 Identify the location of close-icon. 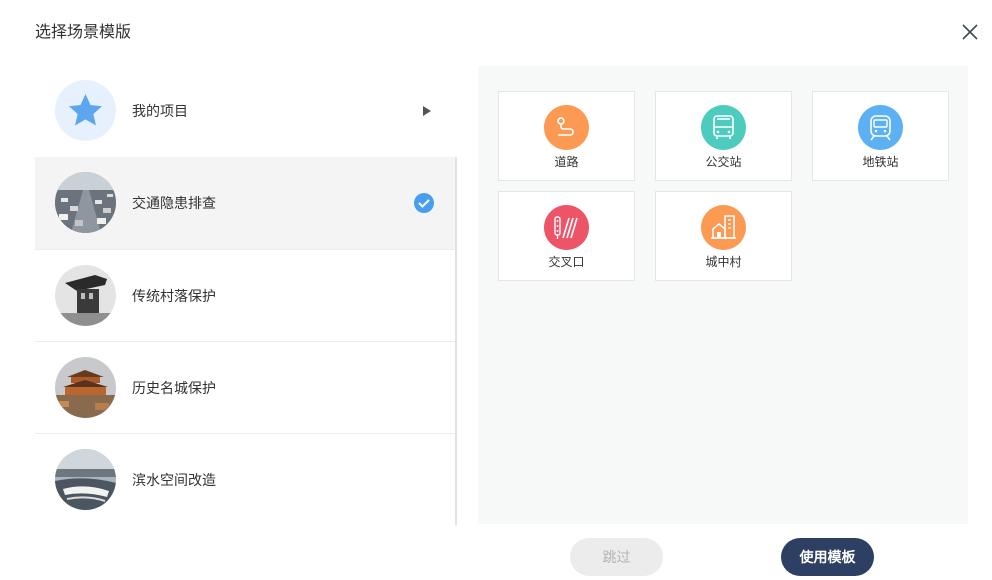
(970, 32).